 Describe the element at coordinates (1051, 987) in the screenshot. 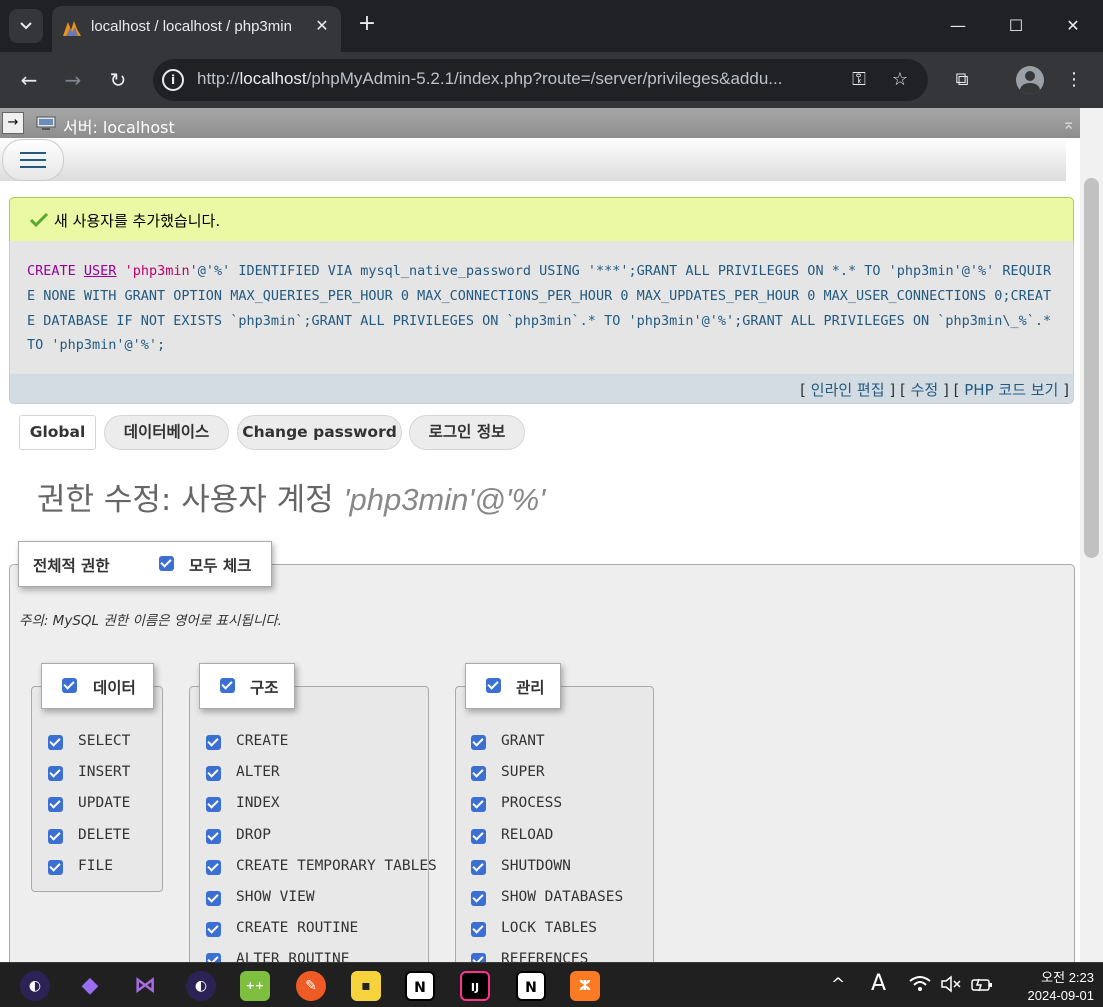

I see `system-clock: 오전 2:23 2024-09-01` at that location.